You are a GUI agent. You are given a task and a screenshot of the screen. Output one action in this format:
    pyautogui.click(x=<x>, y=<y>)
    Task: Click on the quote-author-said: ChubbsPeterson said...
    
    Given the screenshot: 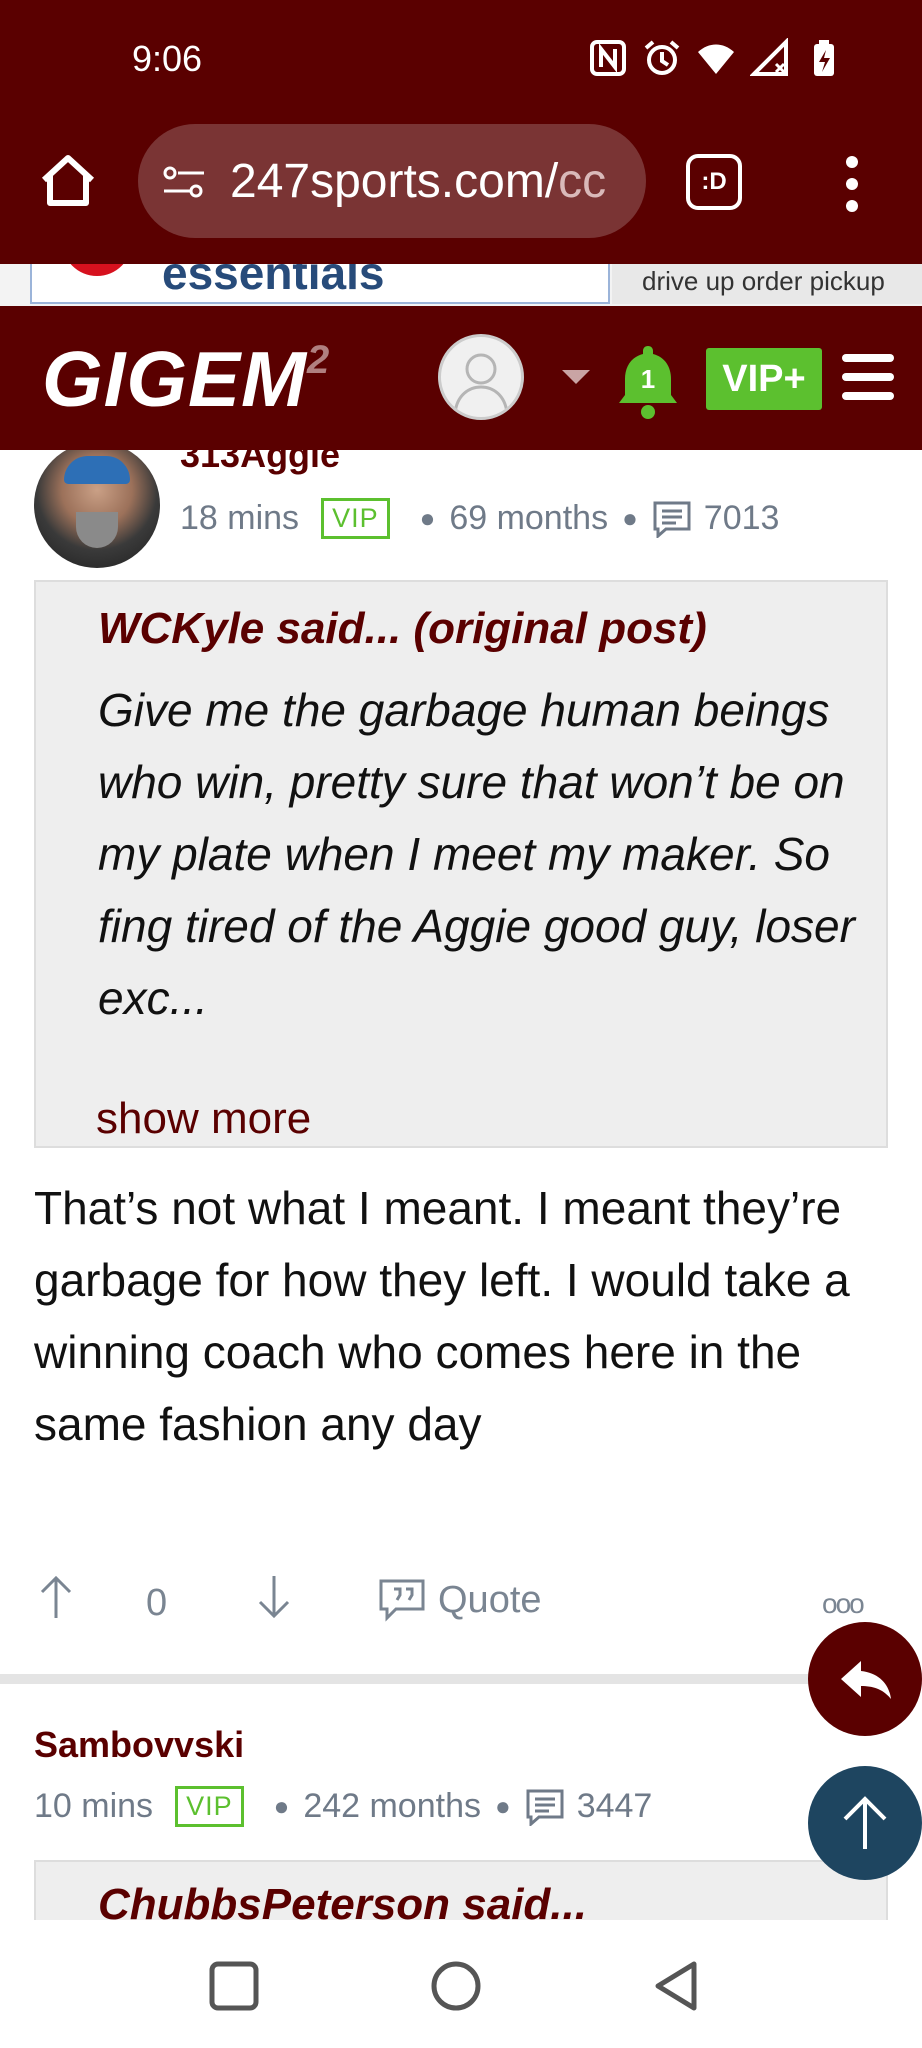 What is the action you would take?
    pyautogui.click(x=342, y=1900)
    